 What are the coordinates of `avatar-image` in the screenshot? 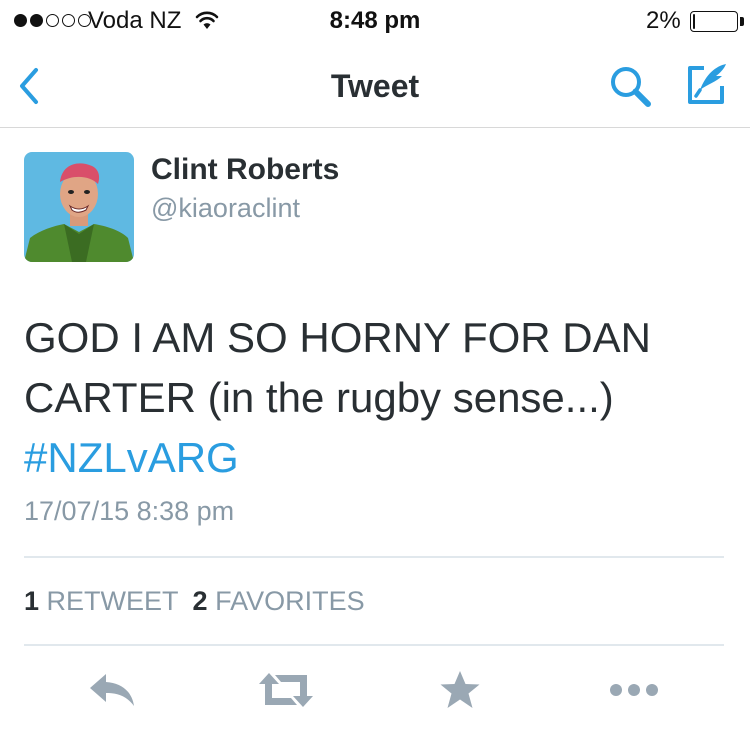 It's located at (79, 207).